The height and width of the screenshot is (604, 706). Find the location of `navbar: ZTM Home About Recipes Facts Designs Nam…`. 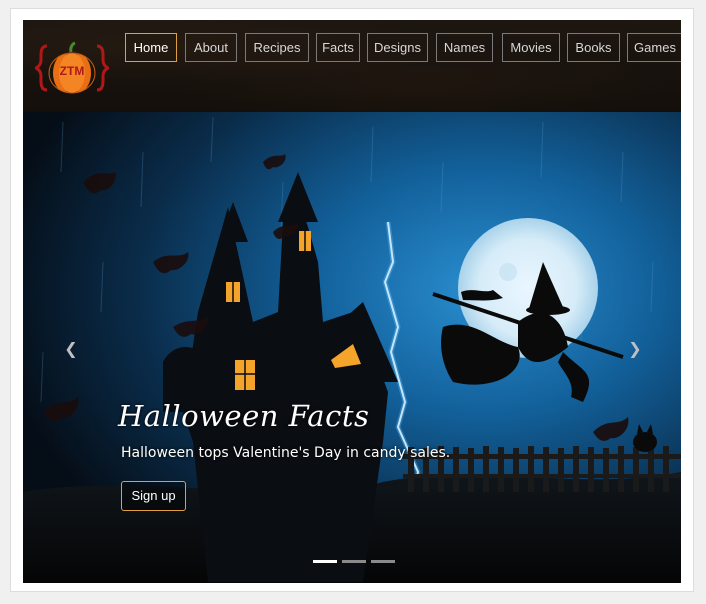

navbar: ZTM Home About Recipes Facts Designs Nam… is located at coordinates (352, 66).